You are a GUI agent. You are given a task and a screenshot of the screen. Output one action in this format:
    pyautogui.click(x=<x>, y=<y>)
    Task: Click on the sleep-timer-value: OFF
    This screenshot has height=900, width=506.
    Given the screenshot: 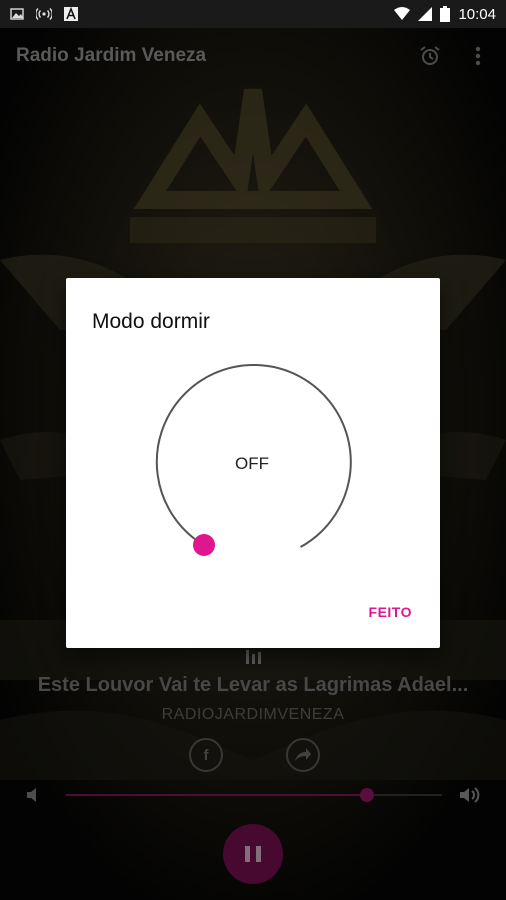 What is the action you would take?
    pyautogui.click(x=252, y=463)
    